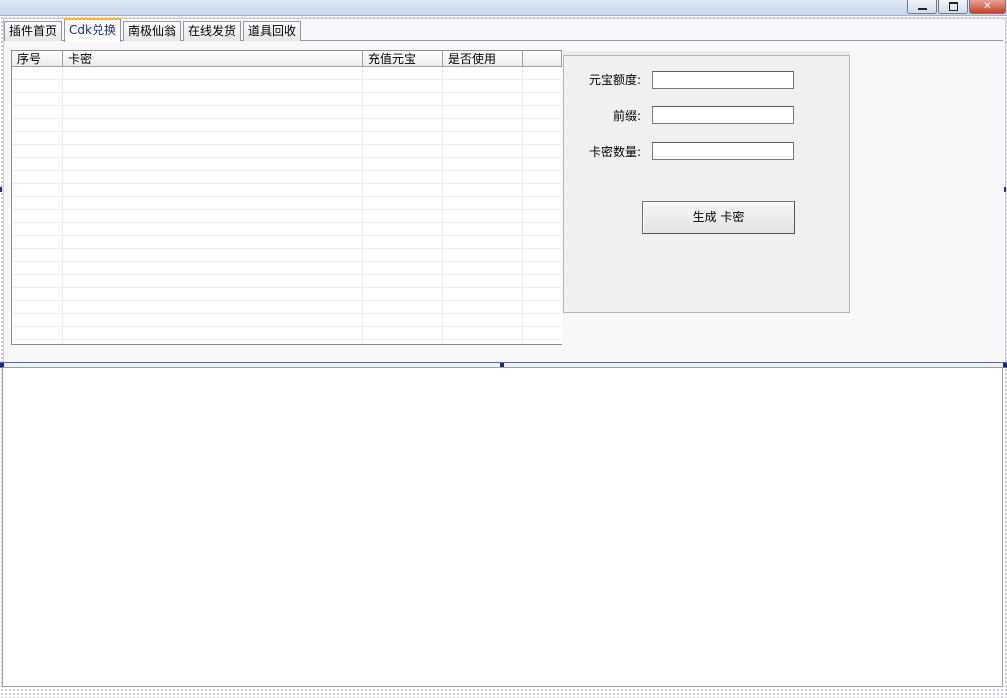  I want to click on tab-plugin-home: 插件首页, so click(33, 31).